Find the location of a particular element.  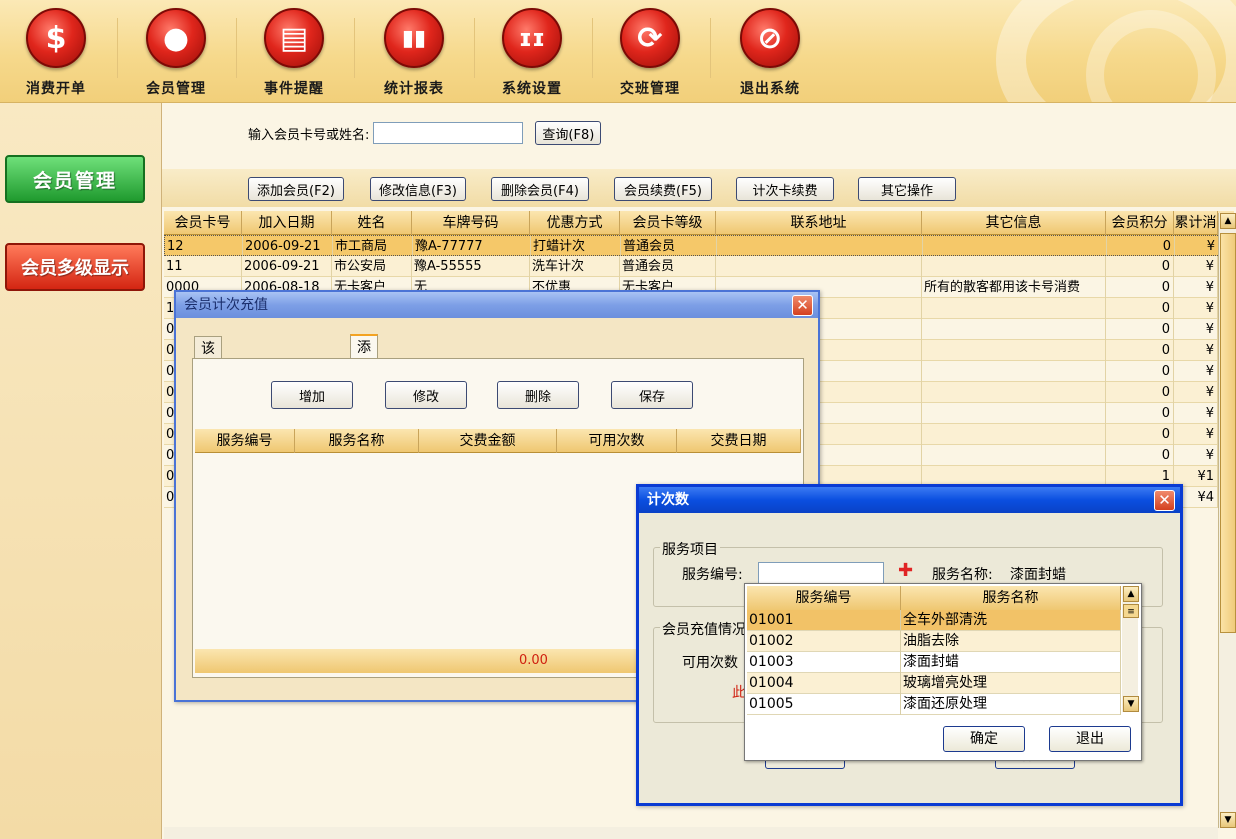

column-header: 交费金额 is located at coordinates (488, 441).